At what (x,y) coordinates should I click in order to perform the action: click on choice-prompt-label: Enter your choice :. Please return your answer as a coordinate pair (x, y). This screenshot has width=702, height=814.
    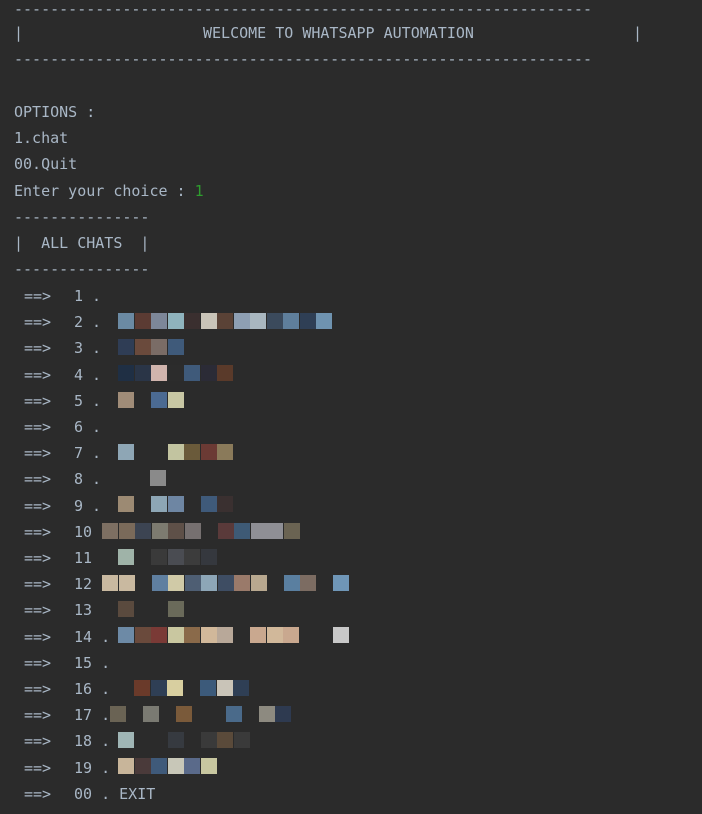
    Looking at the image, I should click on (104, 191).